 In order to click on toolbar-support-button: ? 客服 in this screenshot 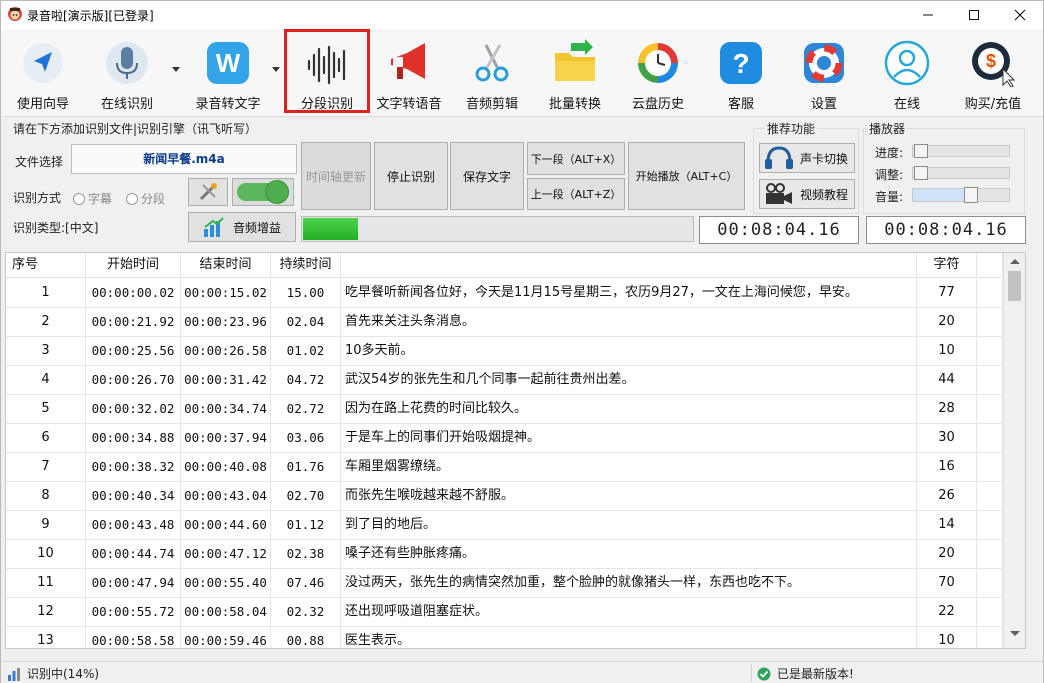, I will do `click(741, 74)`.